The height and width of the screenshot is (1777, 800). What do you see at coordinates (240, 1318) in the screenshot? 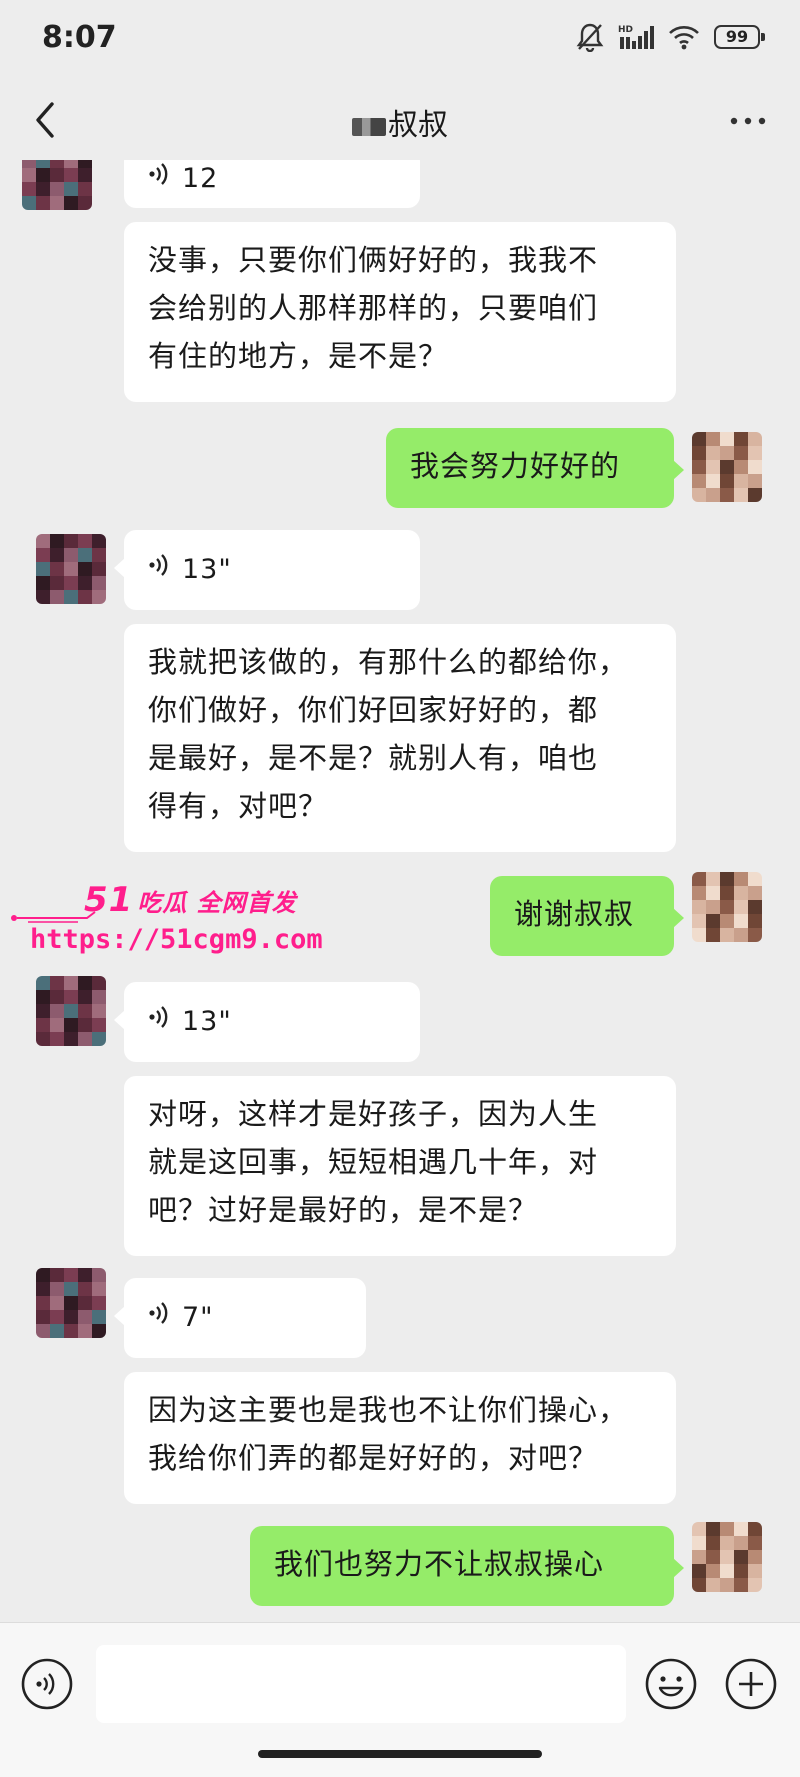
I see `voice-message: 7"` at bounding box center [240, 1318].